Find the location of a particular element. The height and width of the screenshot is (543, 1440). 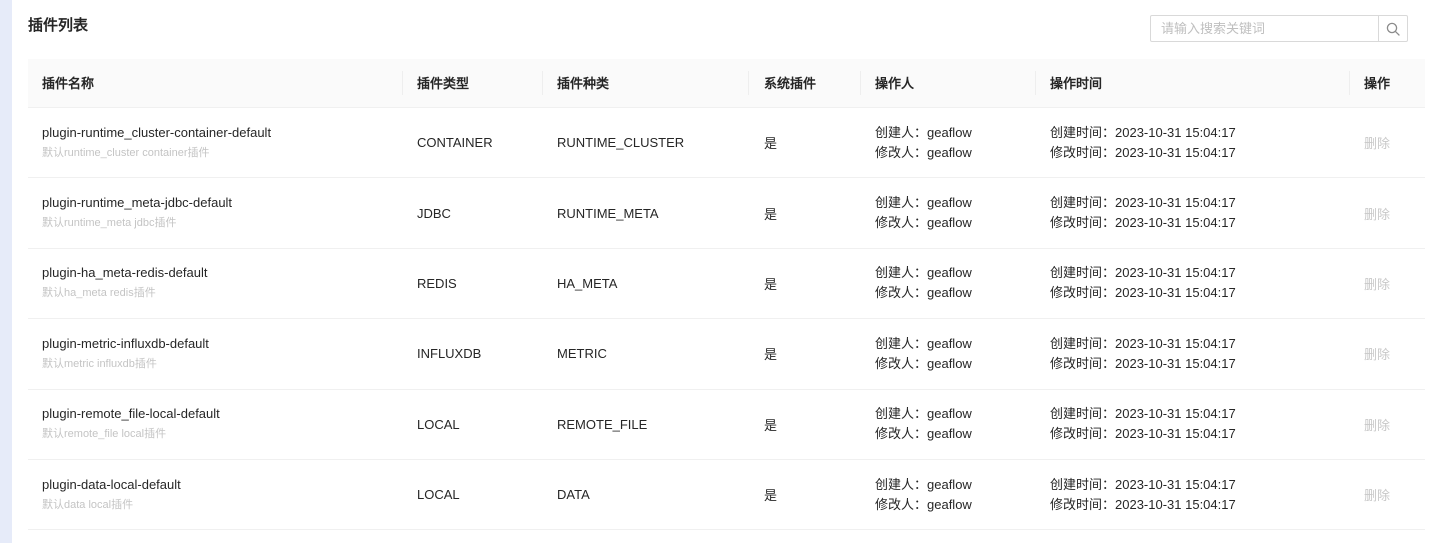

plugin-name: plugin-metric-influxdb-default is located at coordinates (125, 343).